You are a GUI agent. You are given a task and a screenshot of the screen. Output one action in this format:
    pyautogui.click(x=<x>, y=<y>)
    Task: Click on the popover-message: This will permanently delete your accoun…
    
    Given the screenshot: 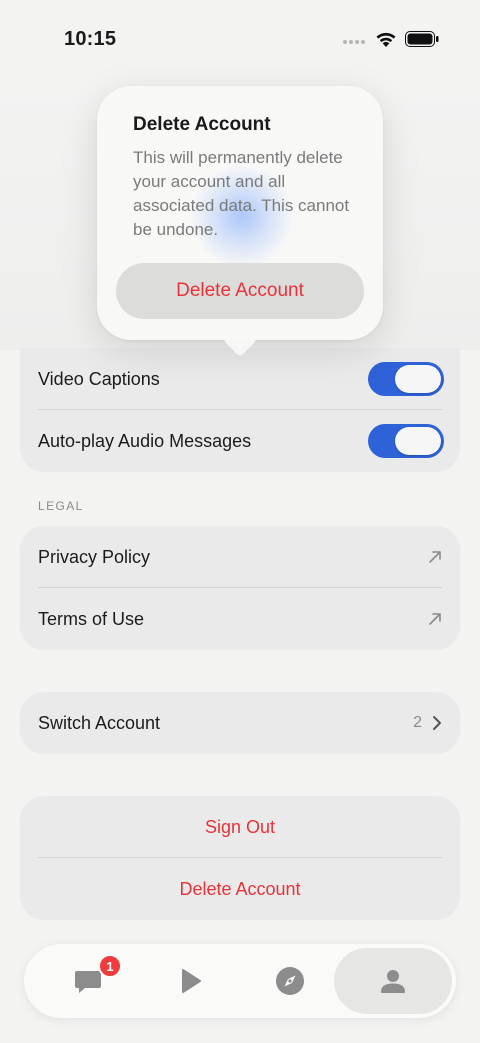 What is the action you would take?
    pyautogui.click(x=241, y=193)
    